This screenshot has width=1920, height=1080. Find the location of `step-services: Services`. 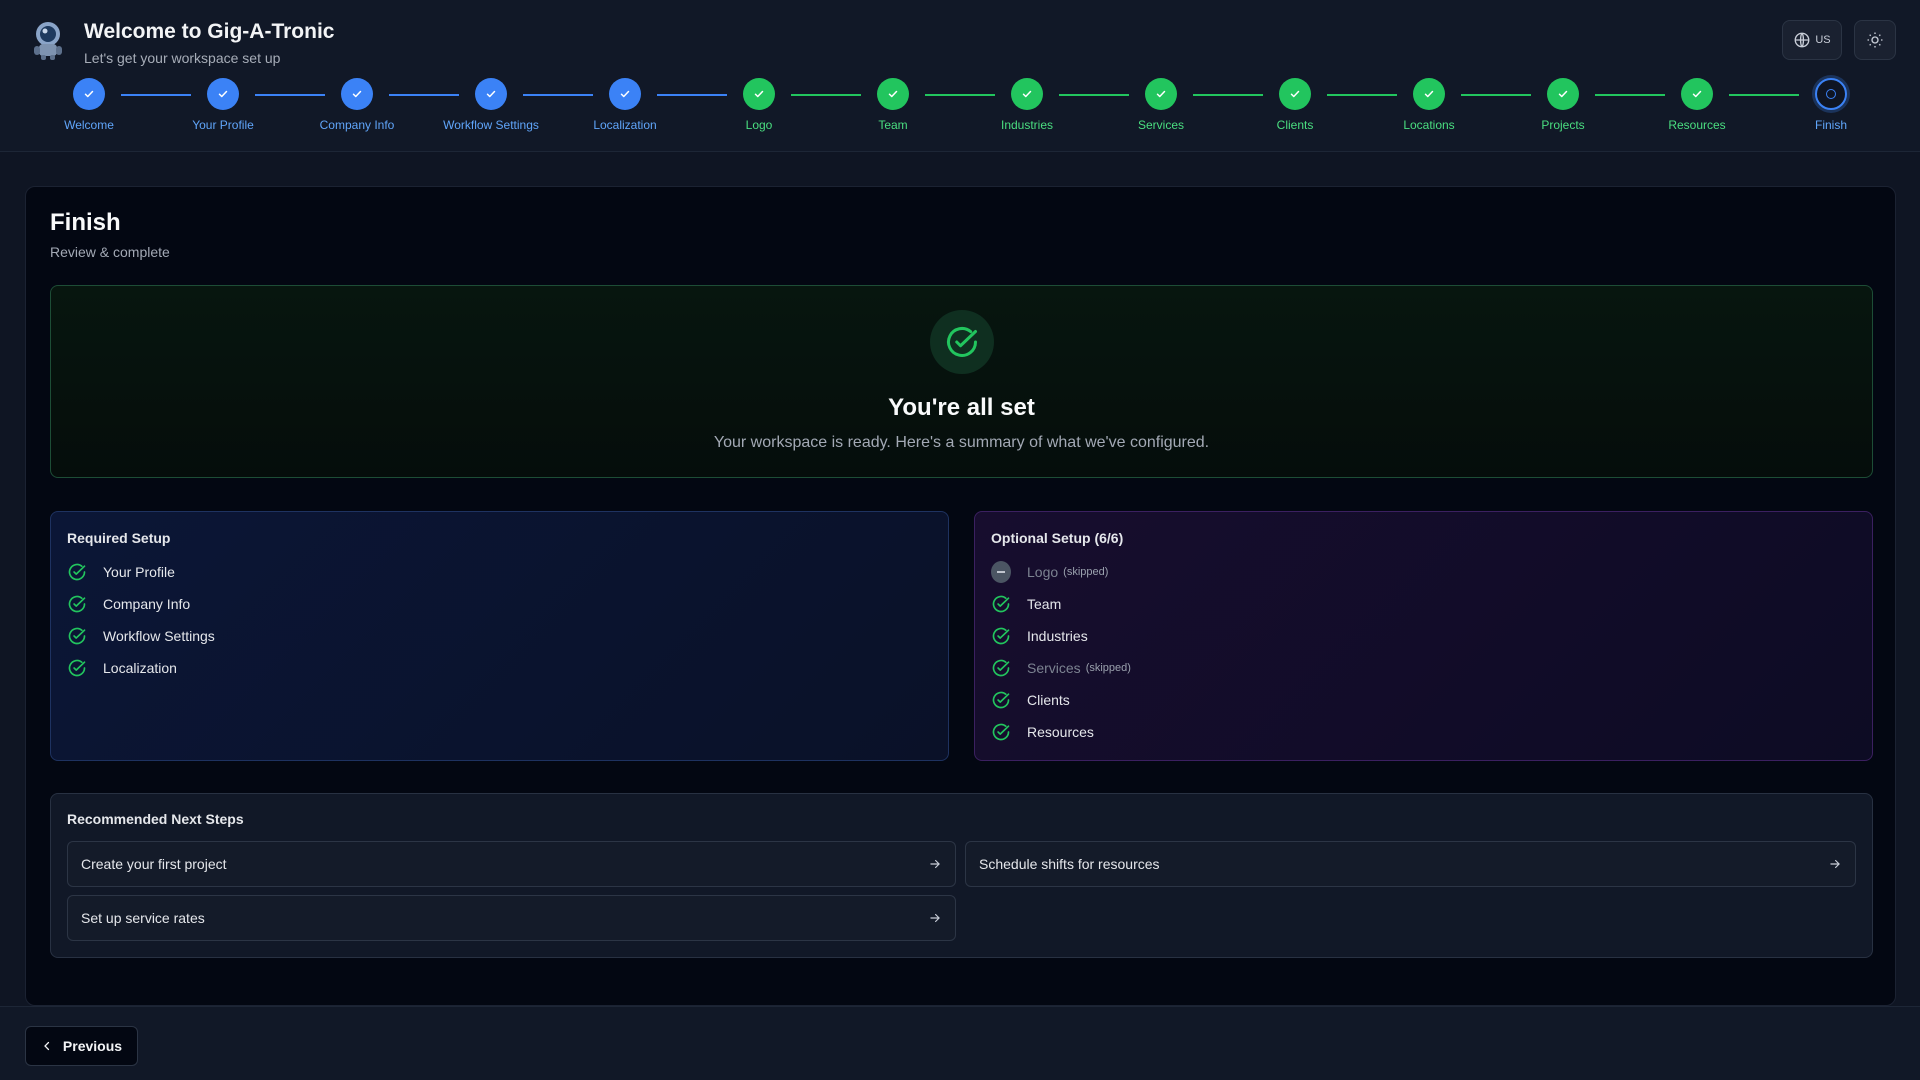

step-services: Services is located at coordinates (1161, 105).